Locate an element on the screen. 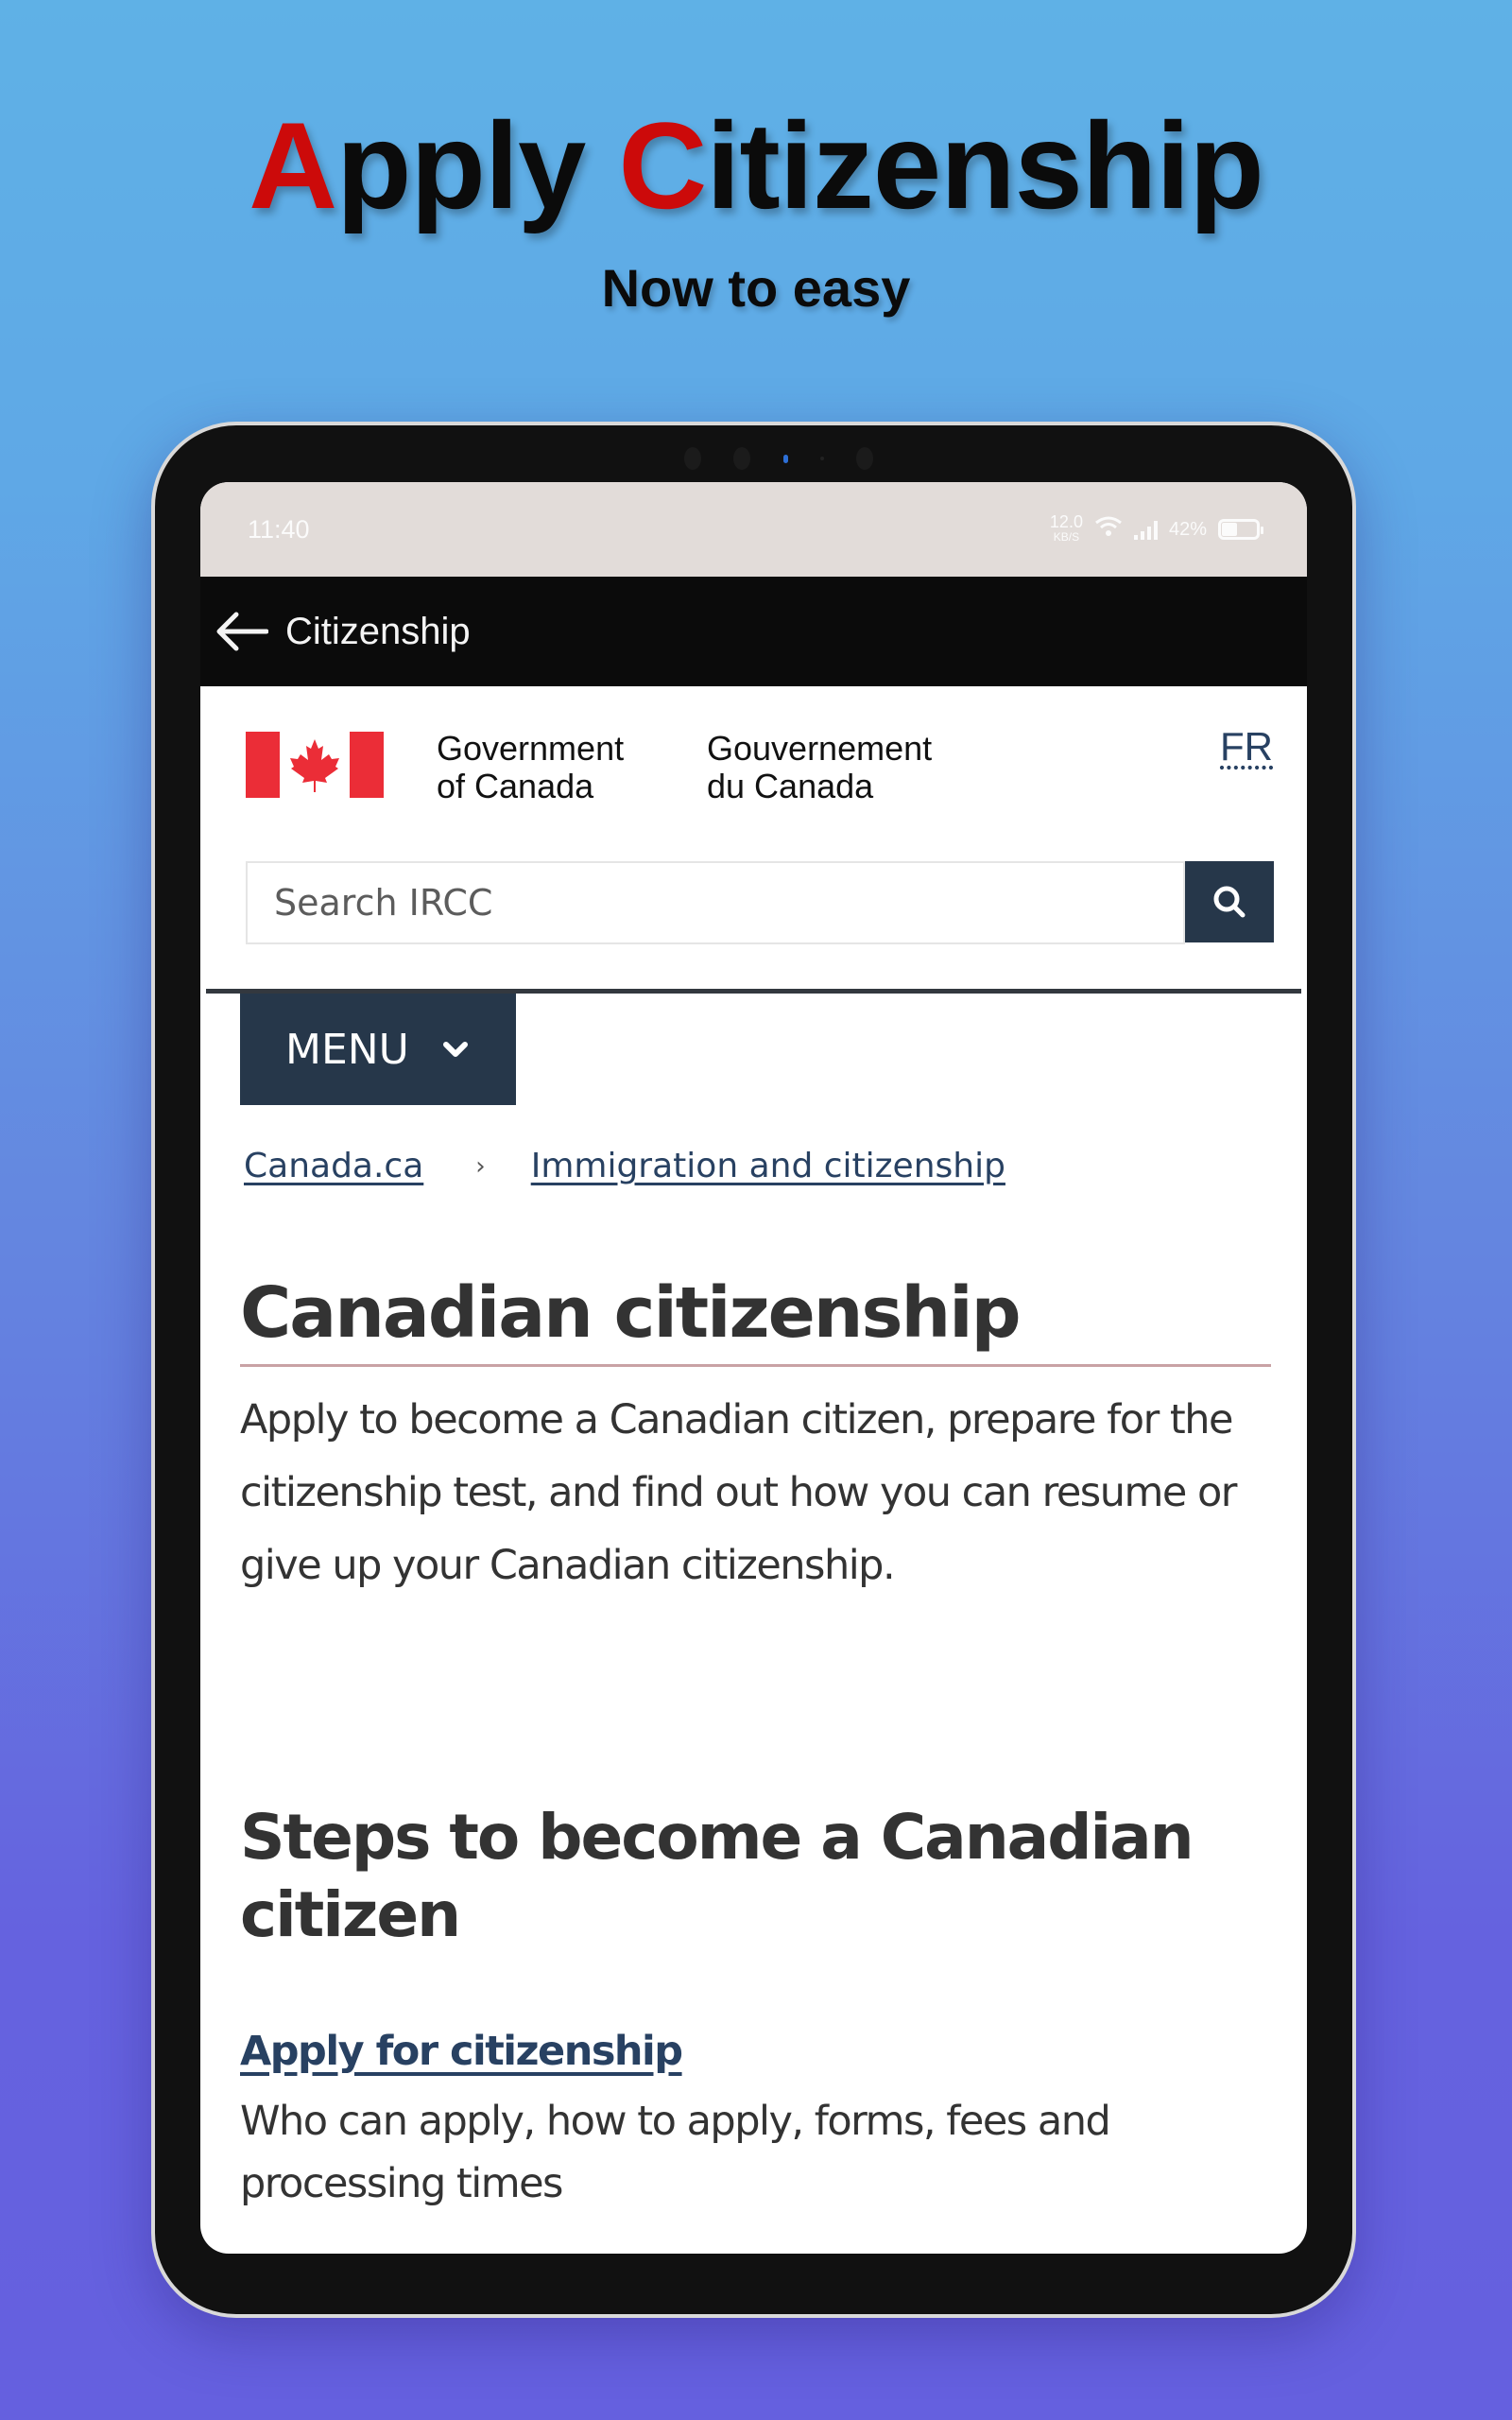  menu-area: MENU is located at coordinates (753, 1050).